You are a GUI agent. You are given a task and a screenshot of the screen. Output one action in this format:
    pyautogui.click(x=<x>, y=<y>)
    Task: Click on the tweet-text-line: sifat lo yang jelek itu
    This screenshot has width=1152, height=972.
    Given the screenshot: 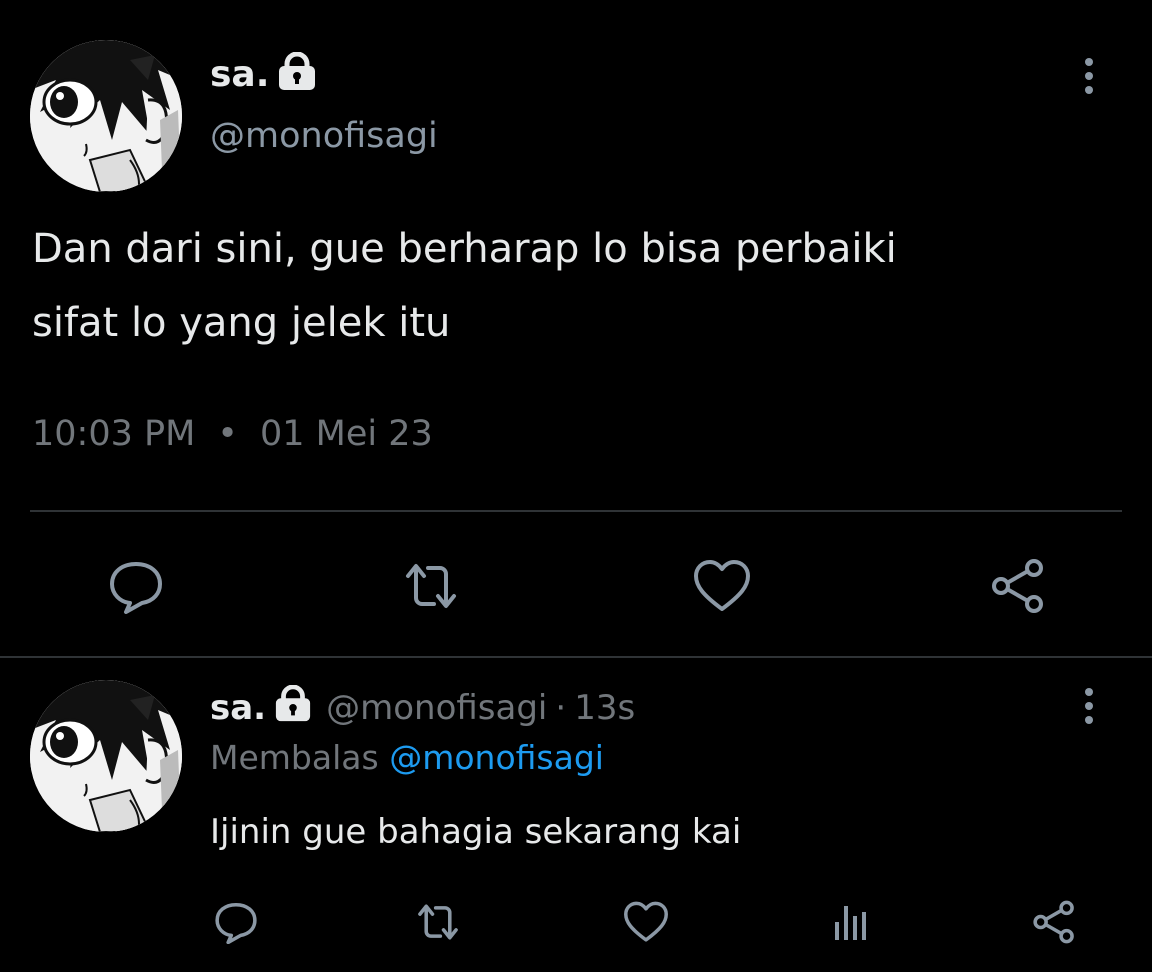 What is the action you would take?
    pyautogui.click(x=241, y=323)
    